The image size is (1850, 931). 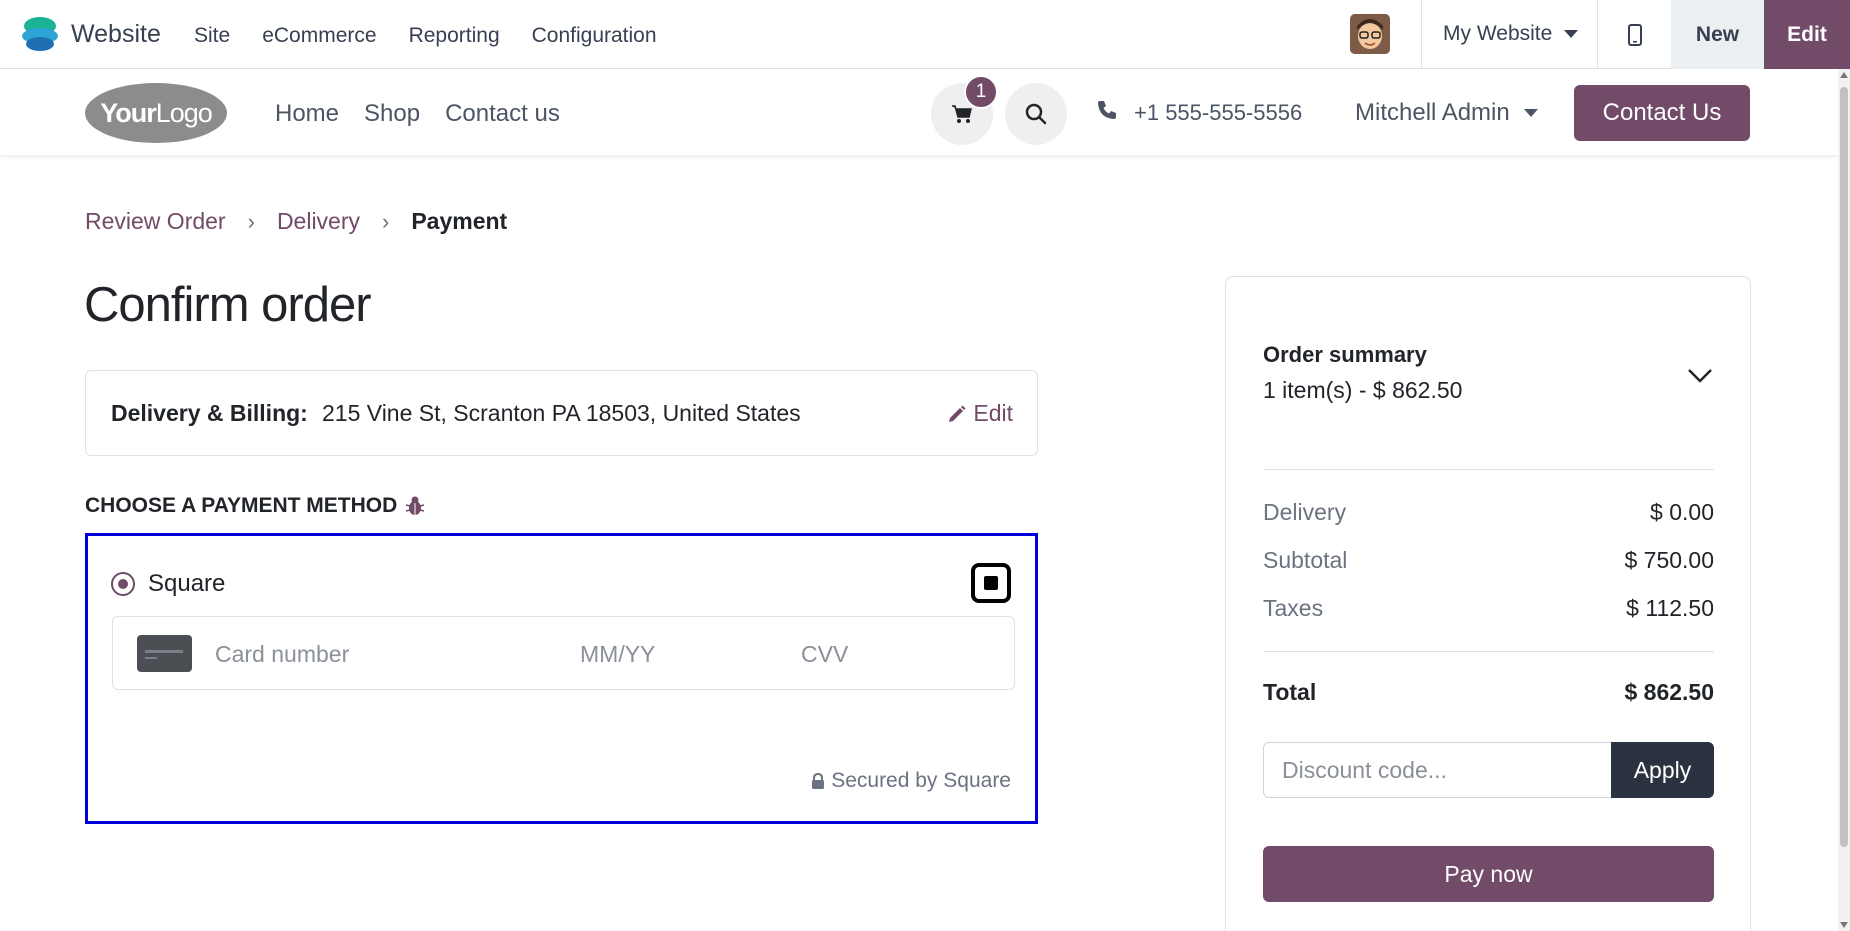 I want to click on edit-address-label: Edit, so click(x=993, y=413).